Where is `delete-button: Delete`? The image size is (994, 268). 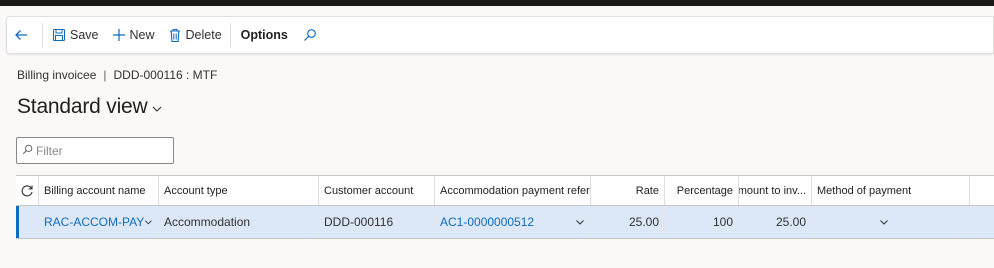
delete-button: Delete is located at coordinates (194, 35).